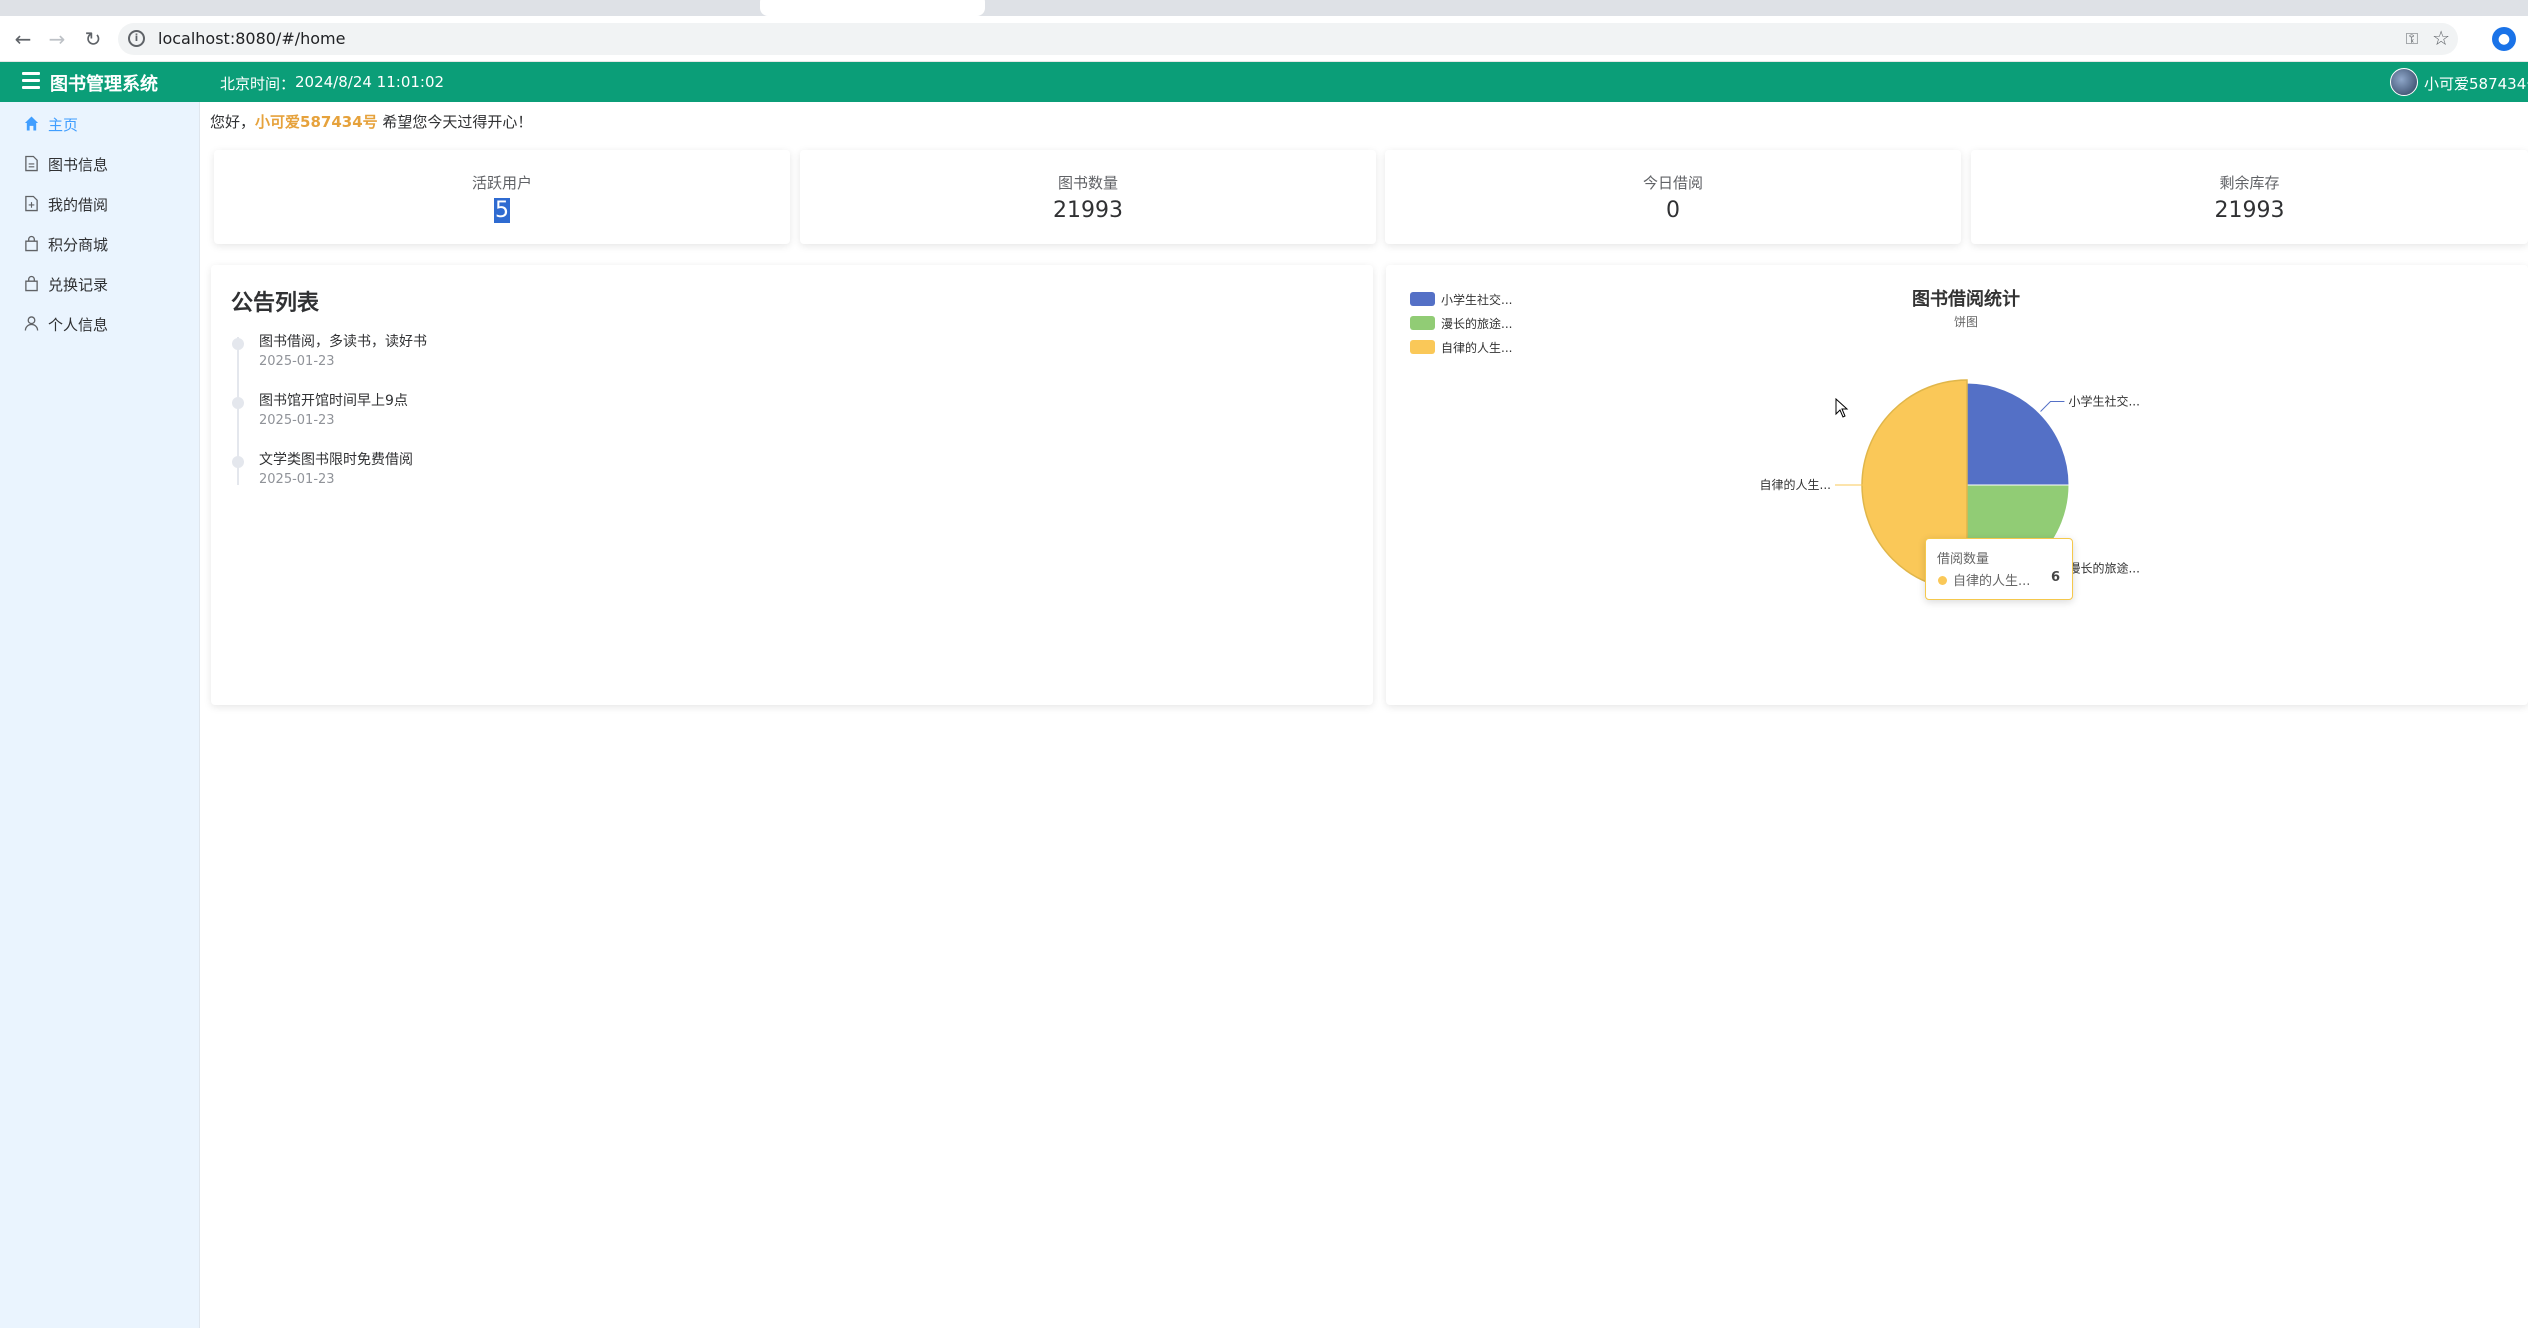  What do you see at coordinates (31, 163) in the screenshot?
I see `document-icon` at bounding box center [31, 163].